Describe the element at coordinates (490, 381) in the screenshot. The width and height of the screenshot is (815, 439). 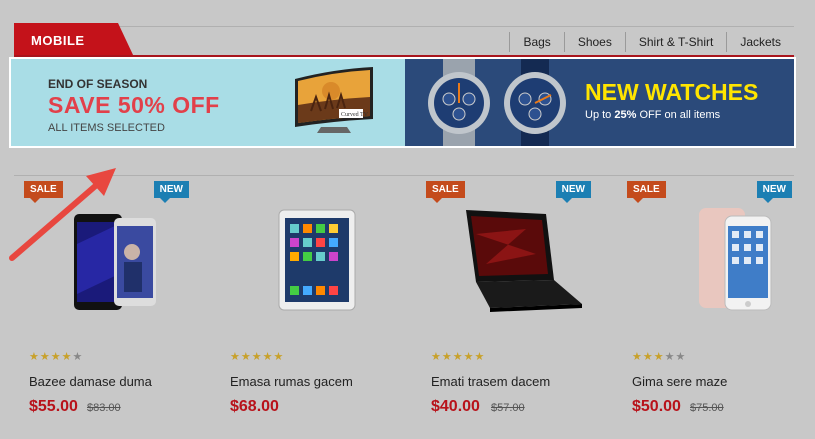
I see `product-name: Emati trasem dacem` at that location.